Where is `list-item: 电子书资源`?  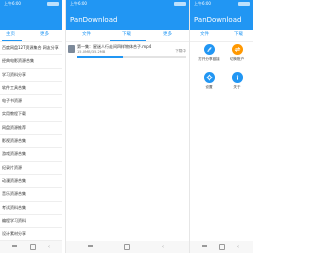 list-item: 电子书资源 is located at coordinates (31, 102).